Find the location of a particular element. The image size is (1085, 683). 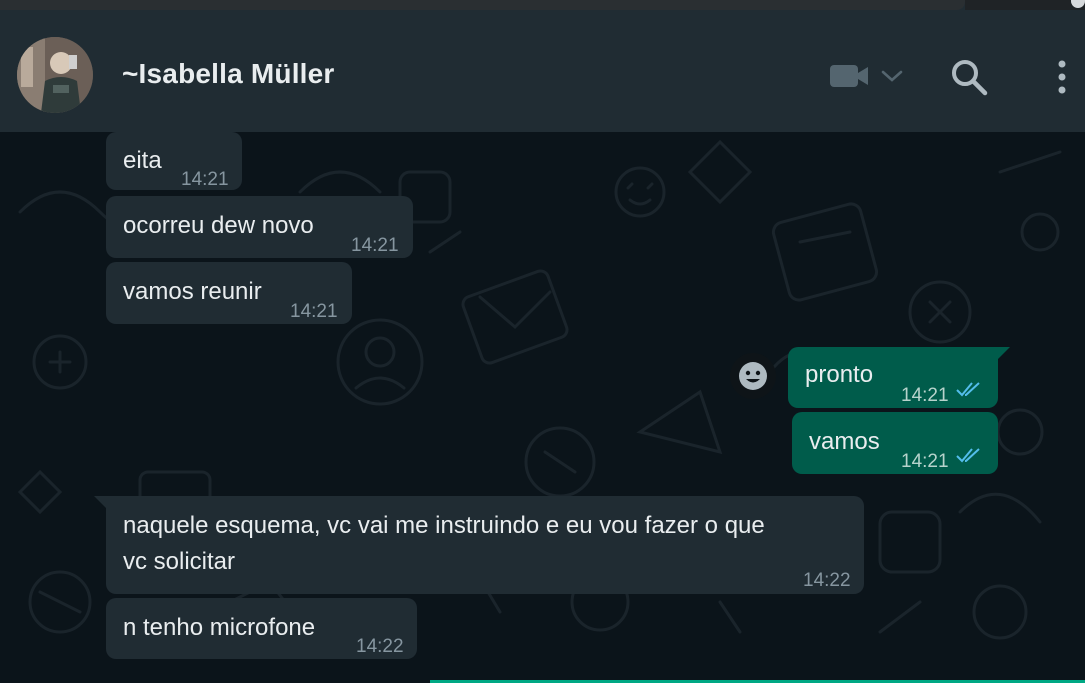

incoming-message: ocorreu dew novo 14:21 is located at coordinates (259, 227).